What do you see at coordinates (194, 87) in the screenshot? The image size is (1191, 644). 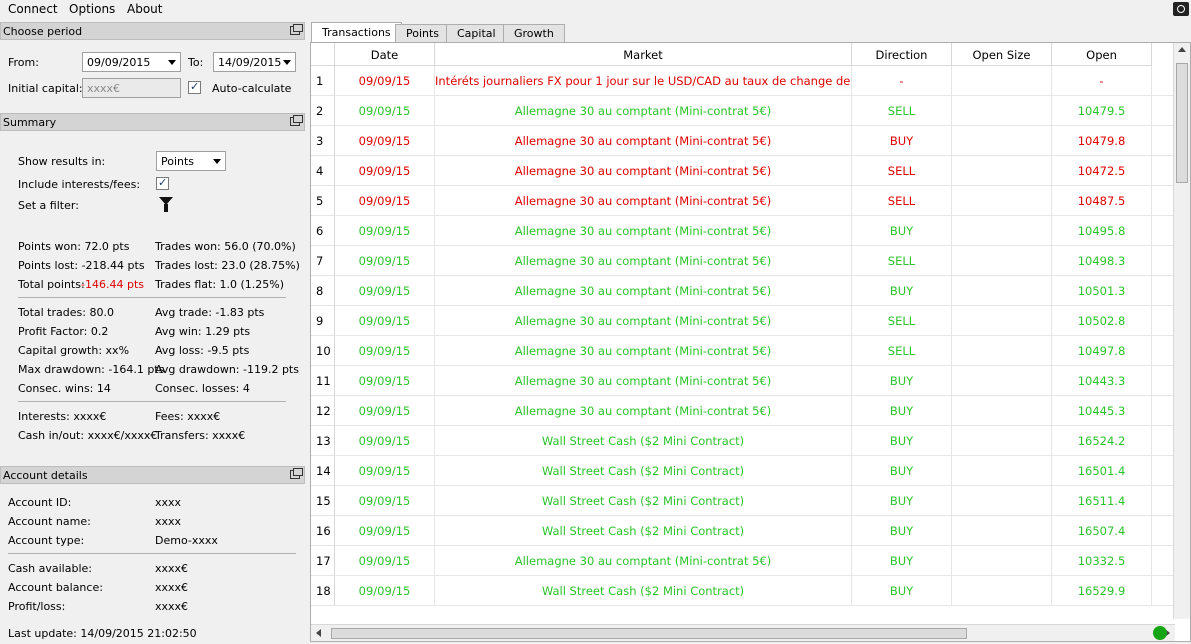 I see `auto-calculate-checkbox` at bounding box center [194, 87].